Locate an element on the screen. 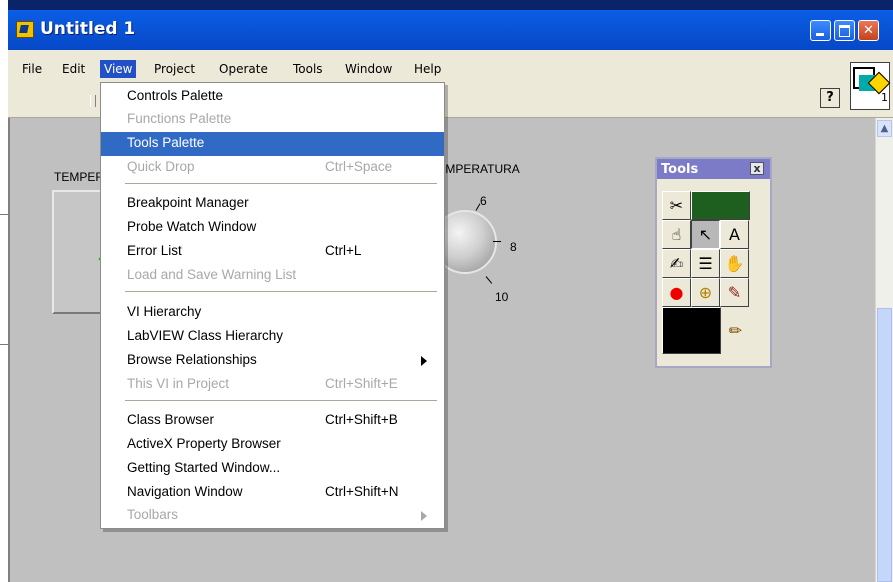  menu-item-activex-property-browser: ActiveX Property Browser is located at coordinates (272, 445).